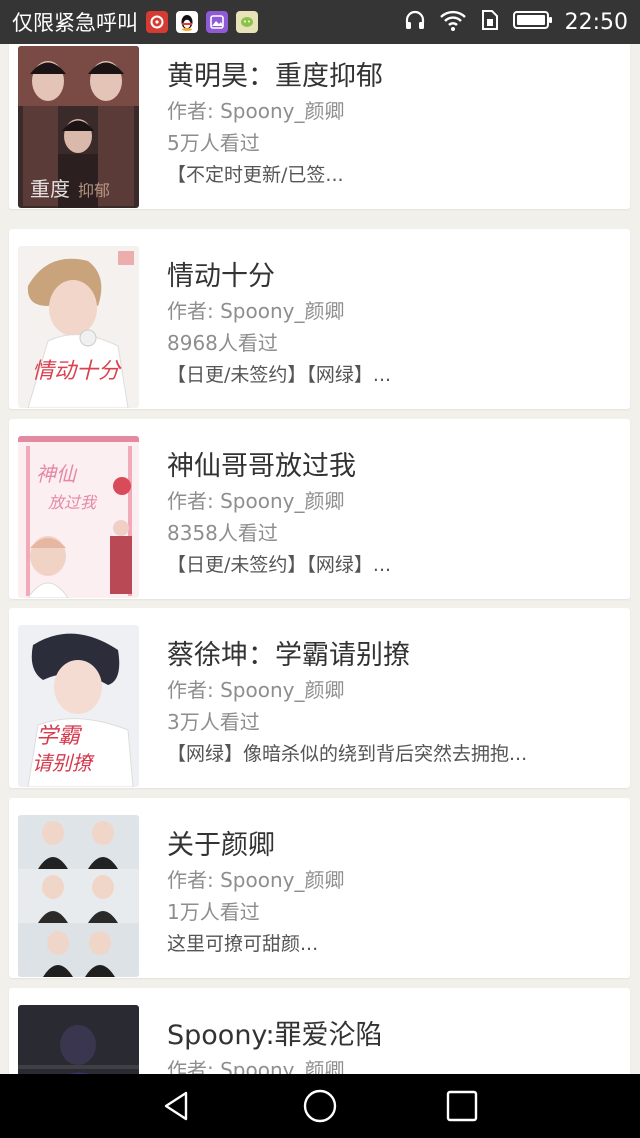 This screenshot has height=1138, width=640. I want to click on book-views: 8358人看过, so click(222, 533).